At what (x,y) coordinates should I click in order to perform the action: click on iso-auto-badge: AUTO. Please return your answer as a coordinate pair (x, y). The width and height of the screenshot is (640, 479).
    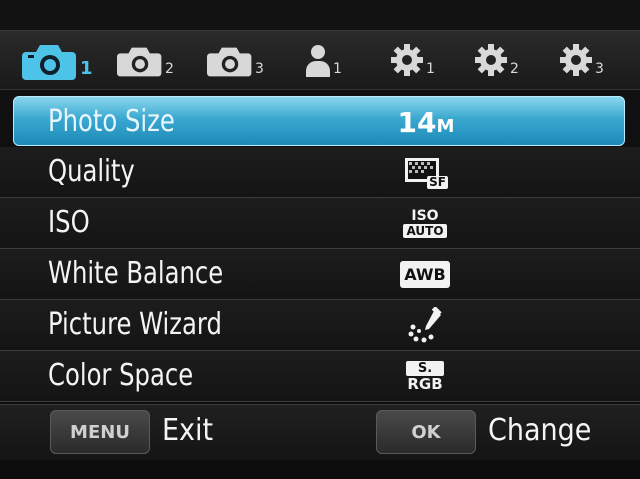
    Looking at the image, I should click on (425, 230).